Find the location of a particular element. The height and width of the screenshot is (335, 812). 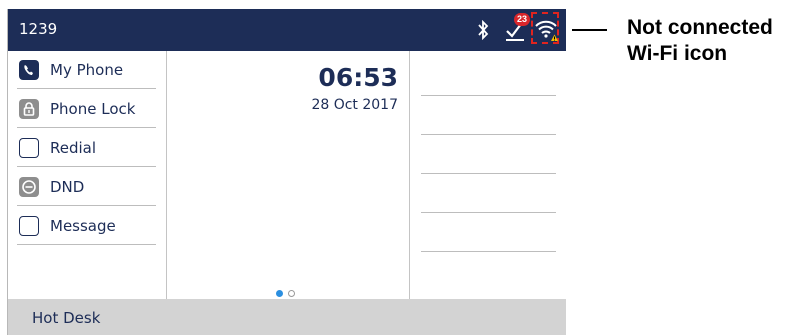

softkey-label: Message is located at coordinates (83, 226).